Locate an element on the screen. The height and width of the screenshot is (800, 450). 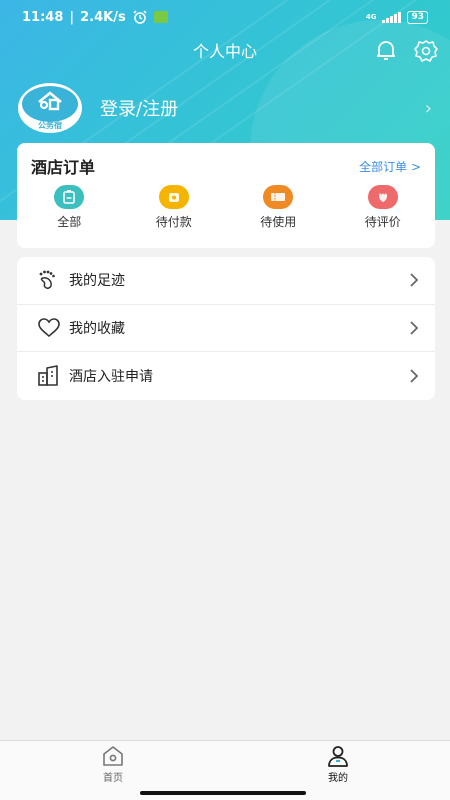
menu-item-label: 我的收藏 is located at coordinates (97, 328).